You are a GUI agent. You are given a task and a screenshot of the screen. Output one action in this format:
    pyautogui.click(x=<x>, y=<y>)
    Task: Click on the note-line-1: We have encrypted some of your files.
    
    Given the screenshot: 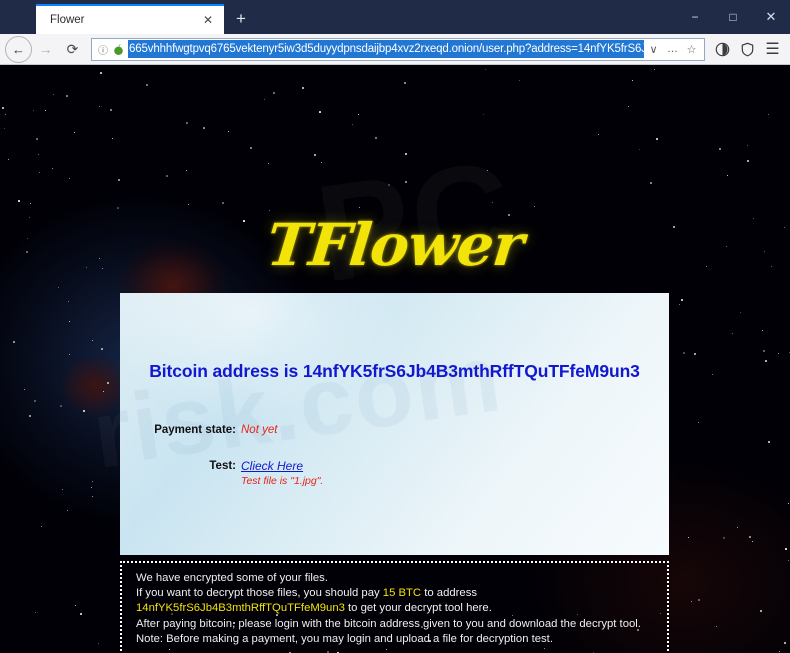 What is the action you would take?
    pyautogui.click(x=232, y=578)
    